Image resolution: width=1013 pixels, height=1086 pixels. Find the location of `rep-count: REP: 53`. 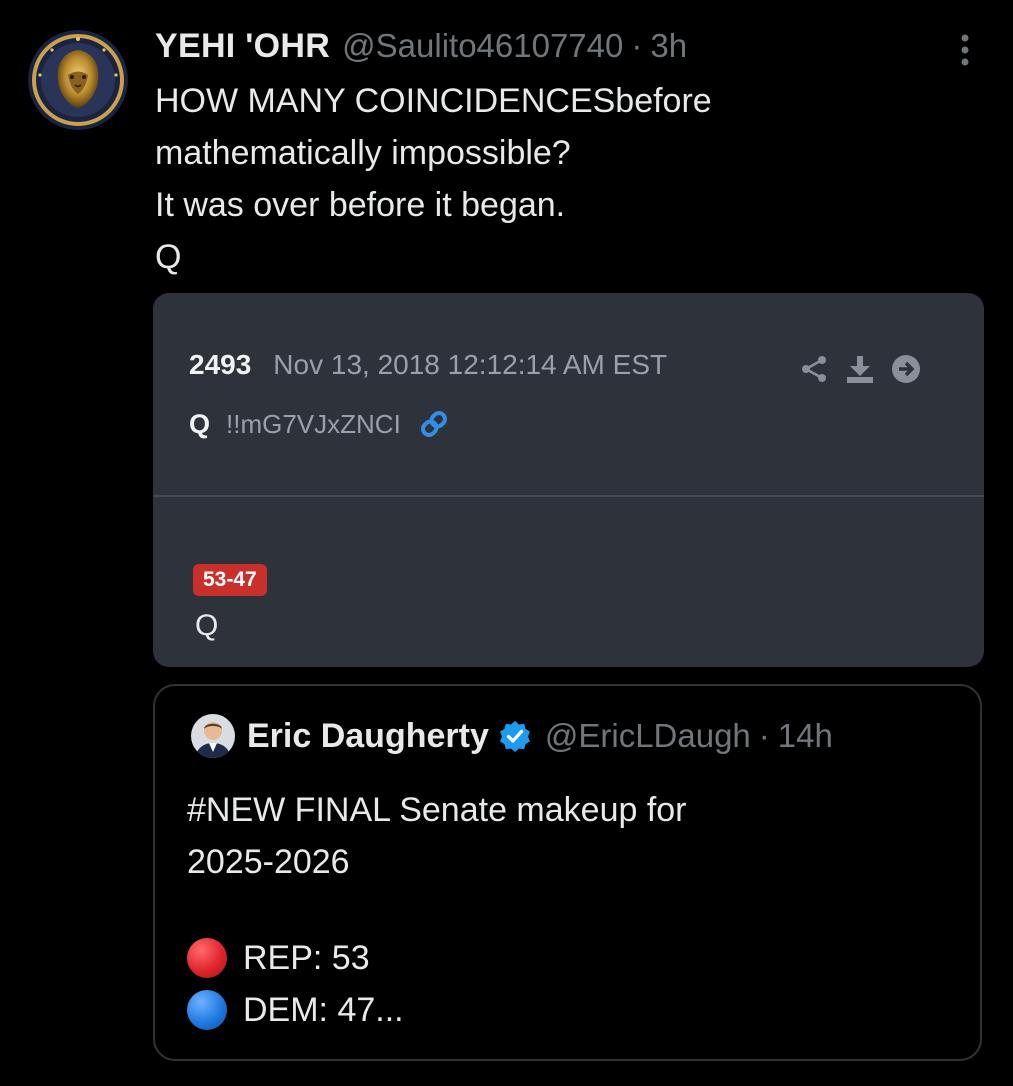

rep-count: REP: 53 is located at coordinates (306, 957).